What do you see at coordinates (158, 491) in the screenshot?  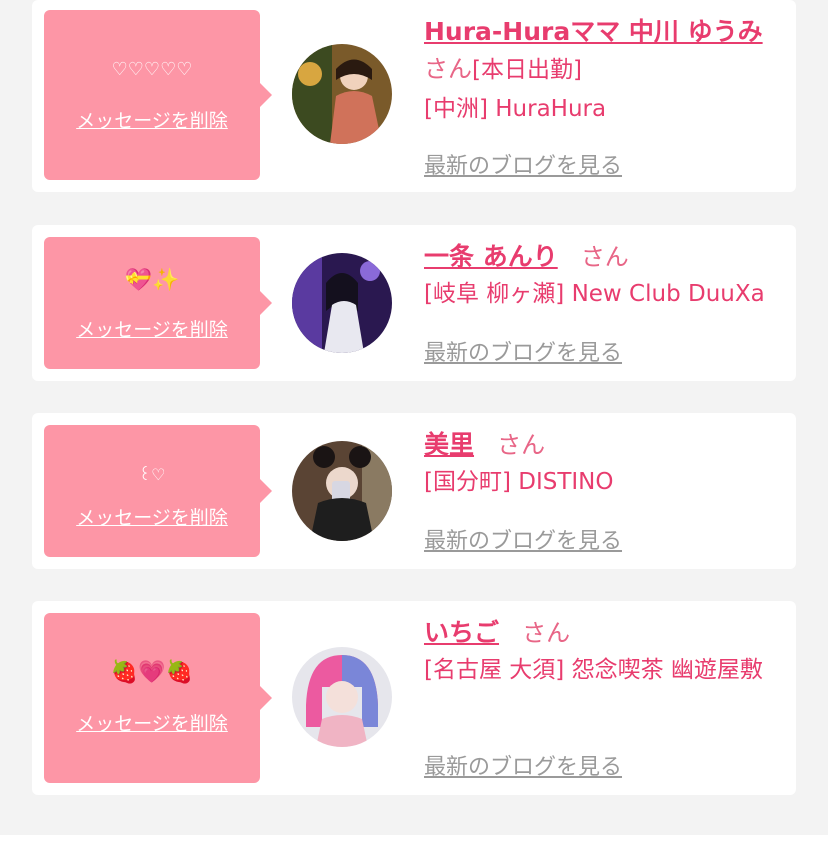 I see `message-bubble: ꒰♡ メッセージを削除` at bounding box center [158, 491].